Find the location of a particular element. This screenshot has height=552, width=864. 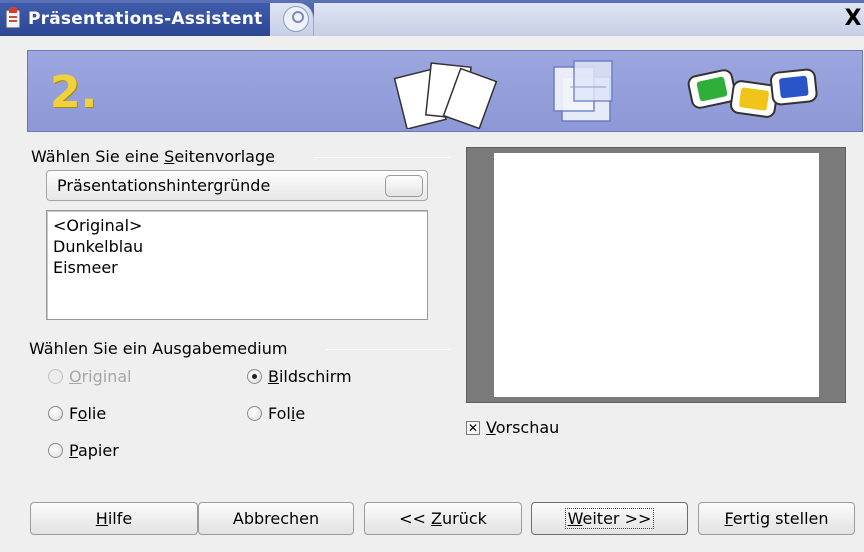

finish-button: Fertig stellen is located at coordinates (776, 518).